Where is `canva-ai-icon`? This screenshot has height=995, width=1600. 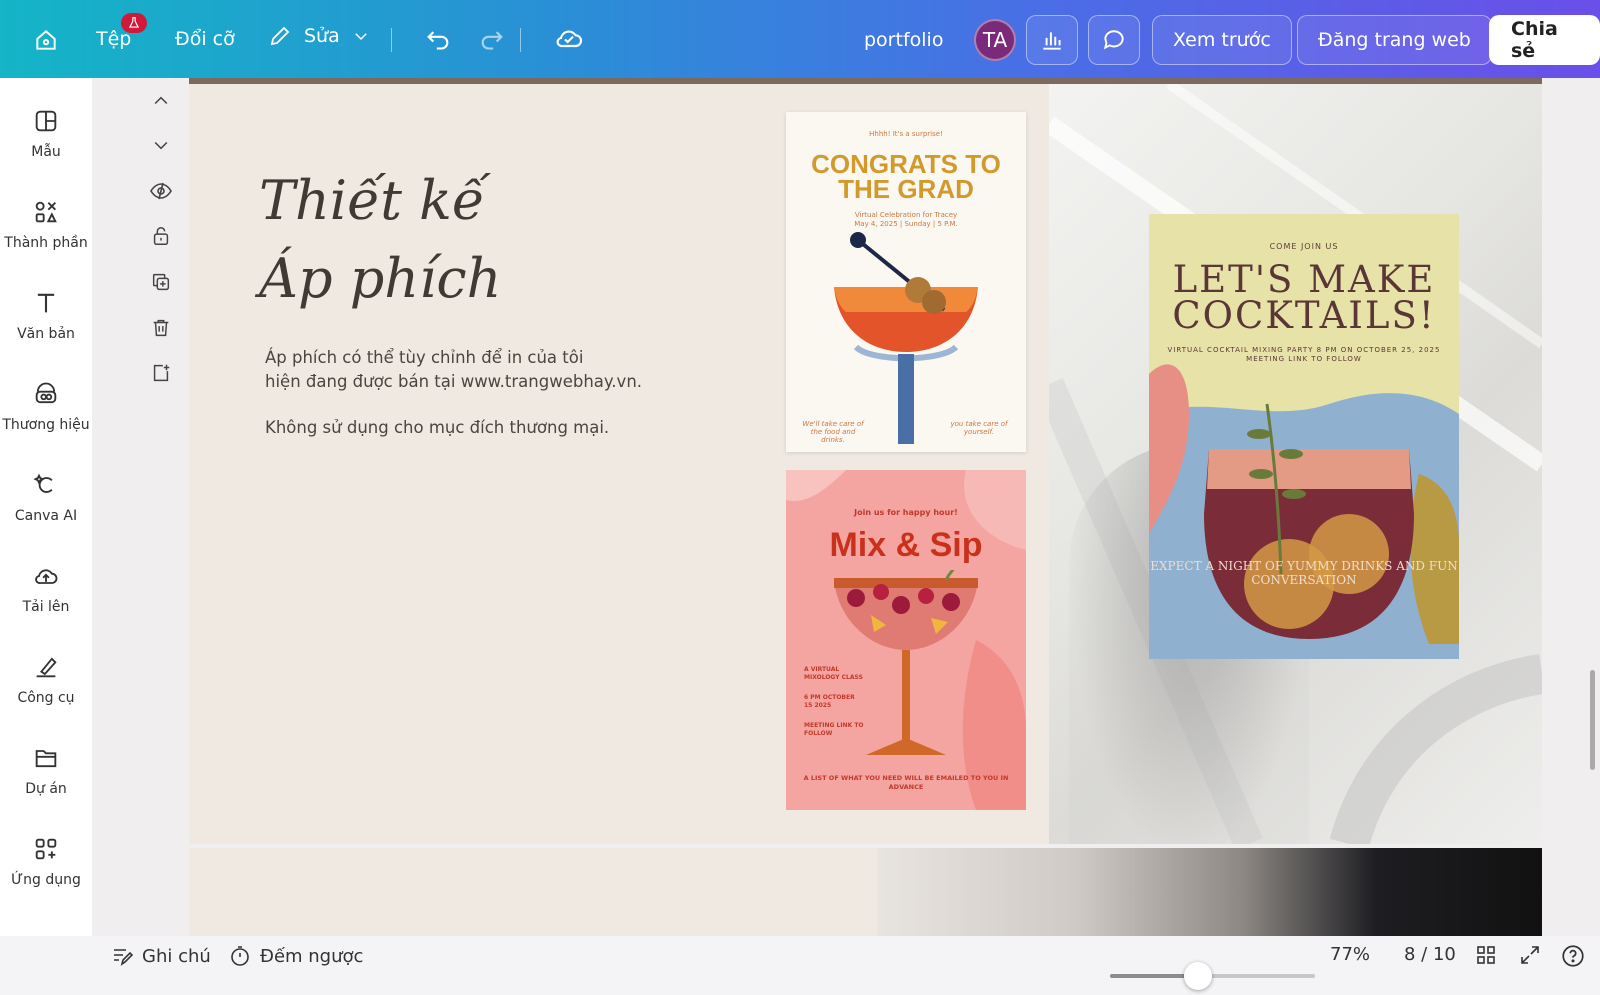
canva-ai-icon is located at coordinates (46, 485).